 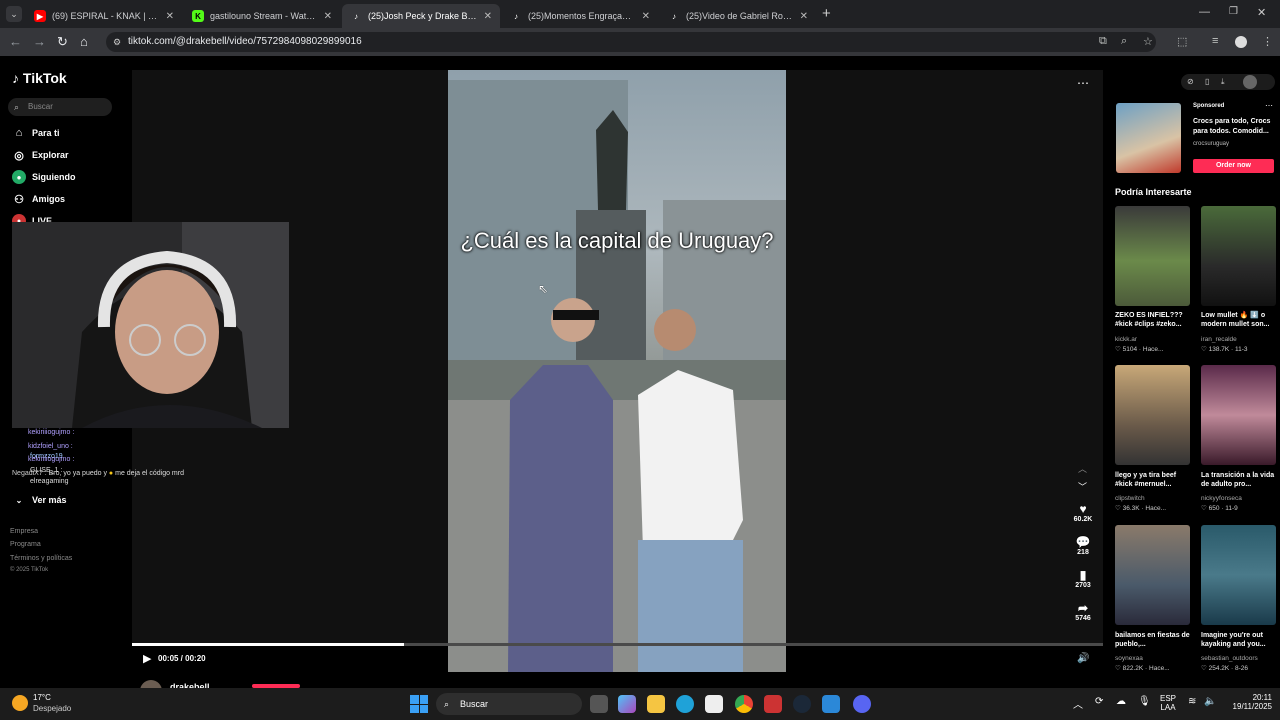 I want to click on profile-avatar-icon, so click(x=1241, y=42).